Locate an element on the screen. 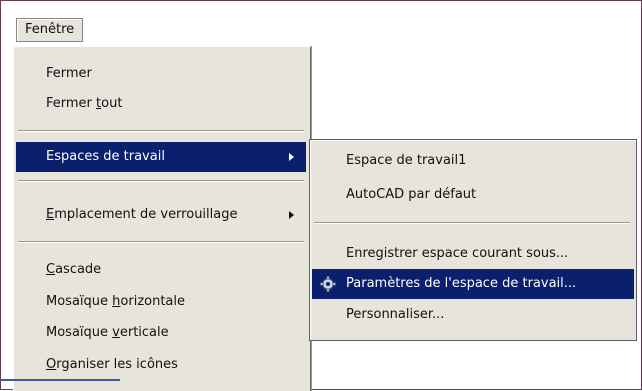 This screenshot has width=642, height=391. menu-item-espaces-de-travail: Espaces de travail is located at coordinates (161, 157).